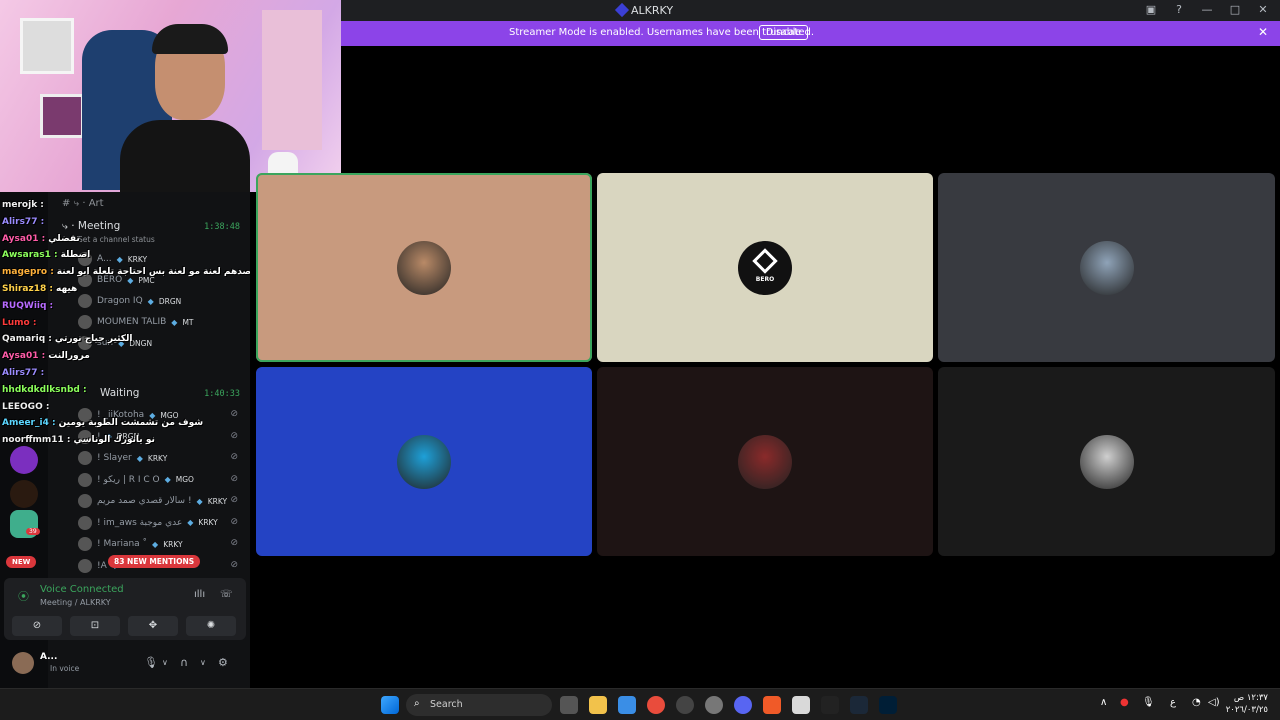 The height and width of the screenshot is (720, 1280). I want to click on new-mentions-pill: 83 NEW MENTIONS, so click(154, 561).